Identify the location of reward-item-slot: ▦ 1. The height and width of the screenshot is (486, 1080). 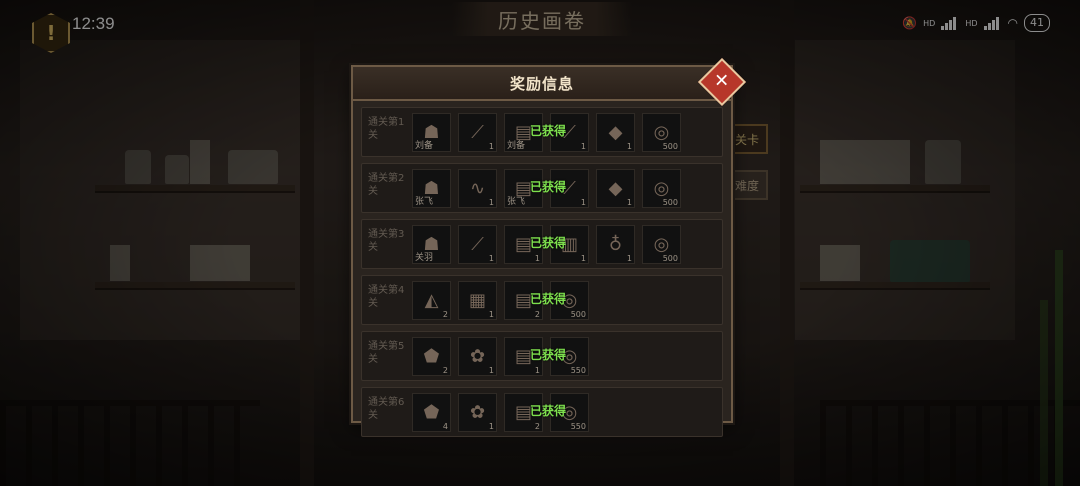
(477, 300).